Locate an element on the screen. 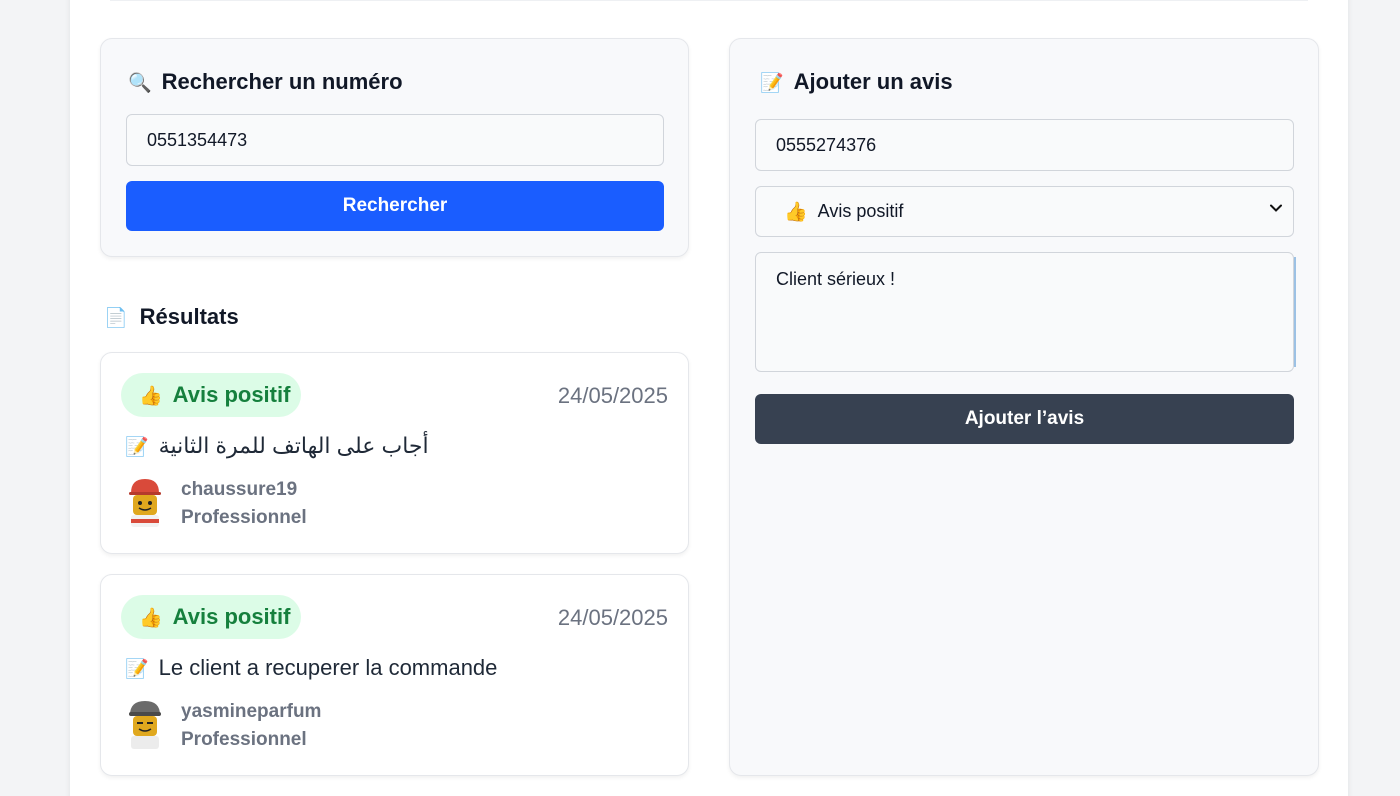 The image size is (1400, 796). review-type-value: Avis positif is located at coordinates (860, 211).